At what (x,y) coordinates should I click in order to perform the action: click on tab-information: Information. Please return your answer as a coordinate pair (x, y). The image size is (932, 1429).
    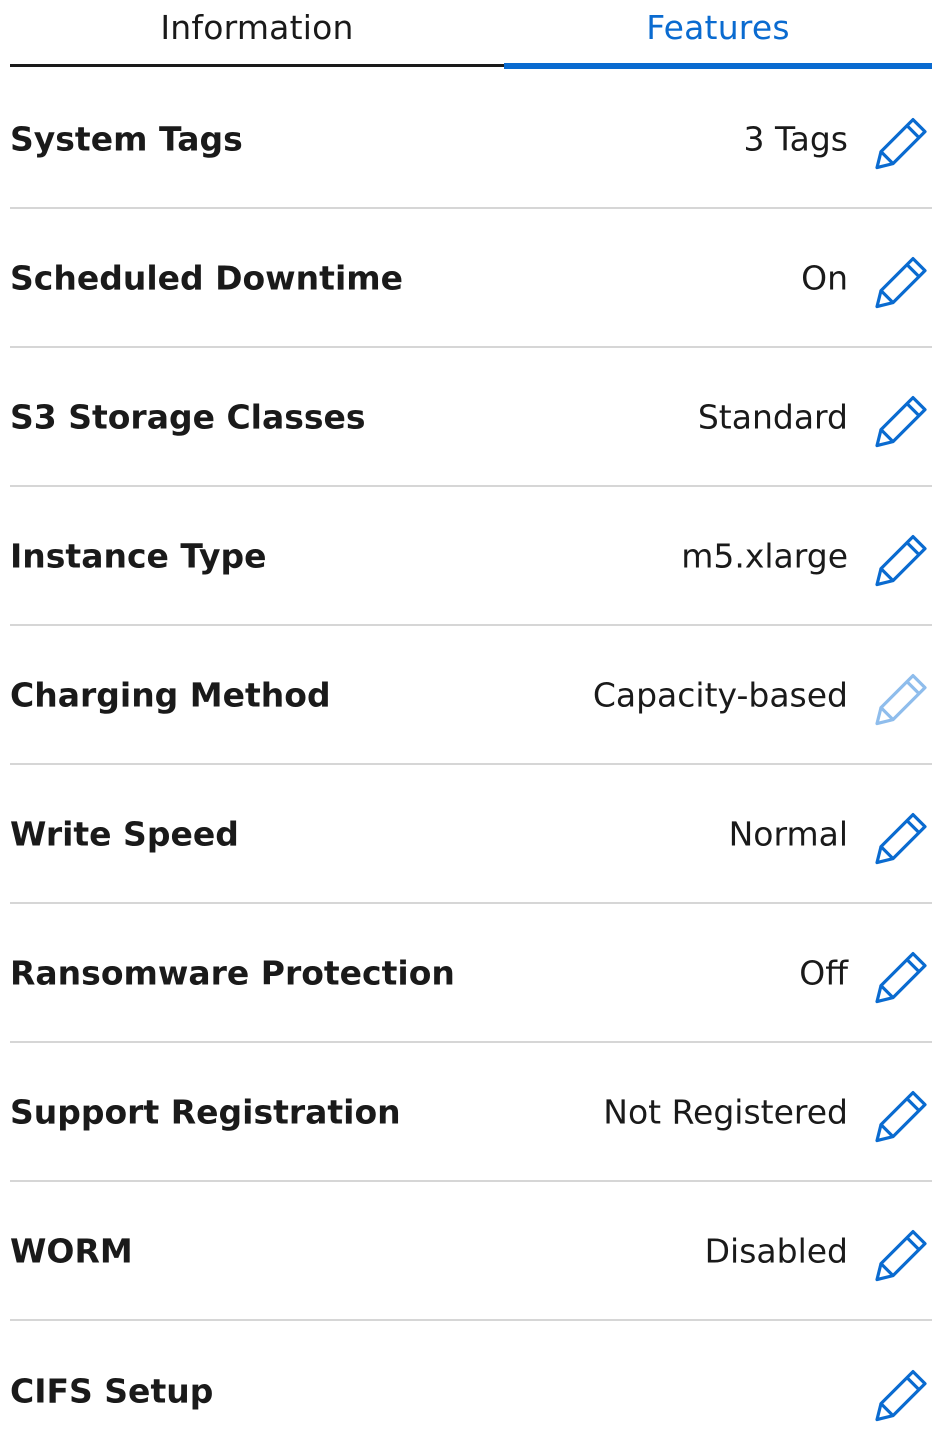
    Looking at the image, I should click on (257, 35).